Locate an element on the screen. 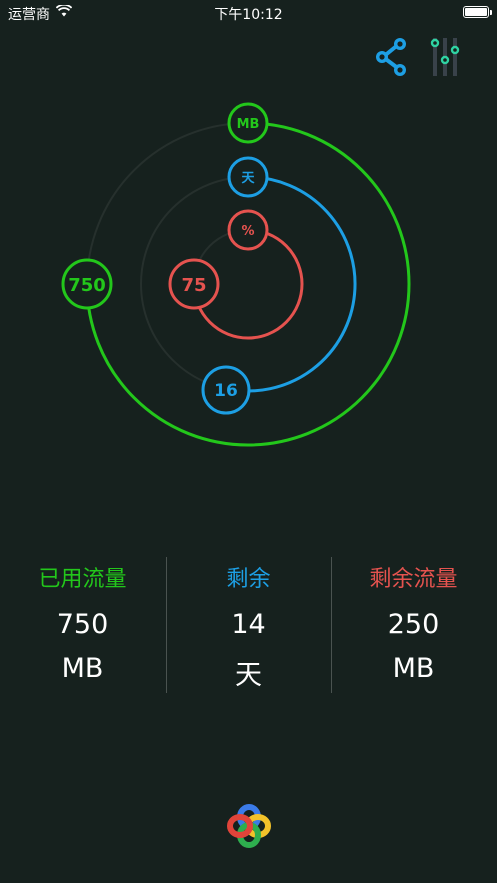 The width and height of the screenshot is (497, 883). used-traffic-column: 已用流量 750 MB is located at coordinates (82, 625).